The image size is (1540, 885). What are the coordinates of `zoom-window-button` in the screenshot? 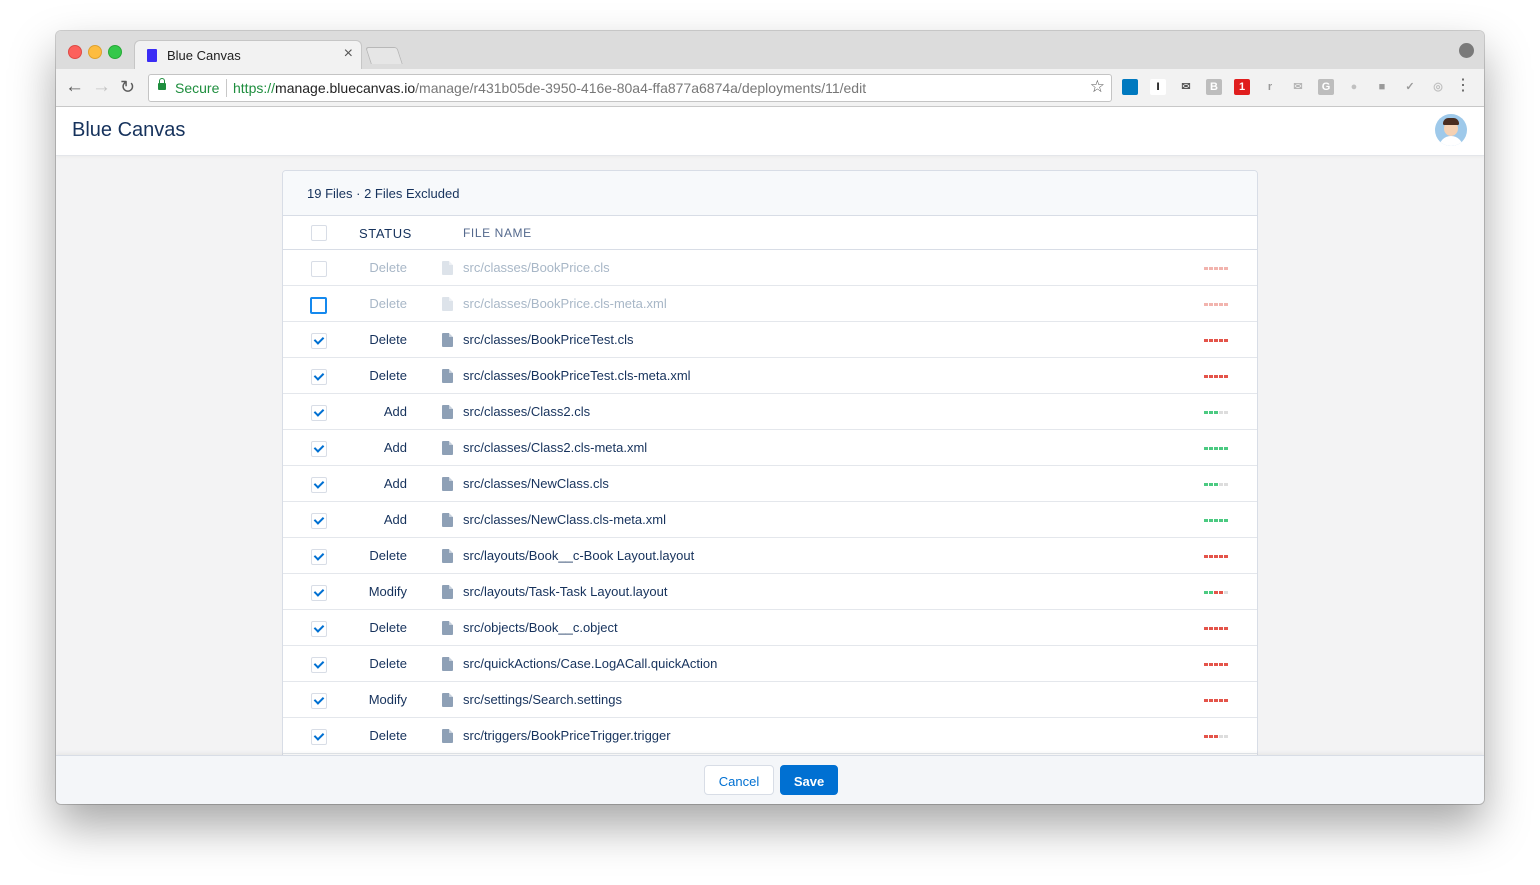 It's located at (115, 52).